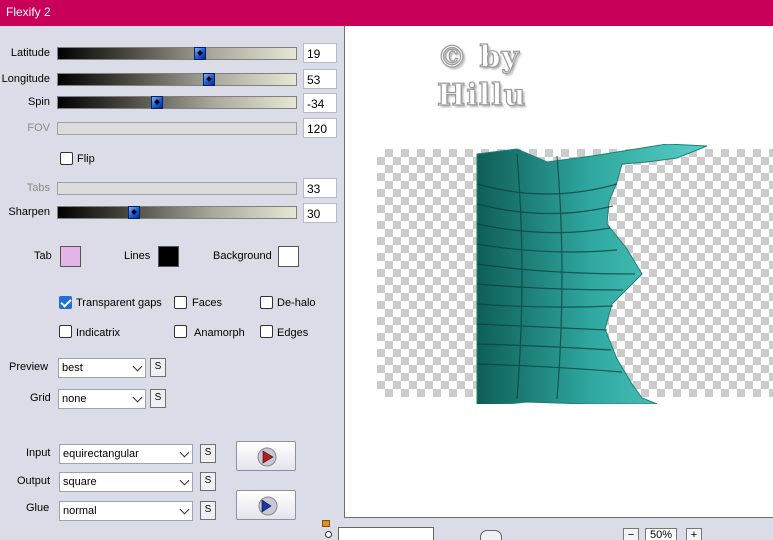 Image resolution: width=773 pixels, height=540 pixels. Describe the element at coordinates (74, 399) in the screenshot. I see `grid-value: none` at that location.